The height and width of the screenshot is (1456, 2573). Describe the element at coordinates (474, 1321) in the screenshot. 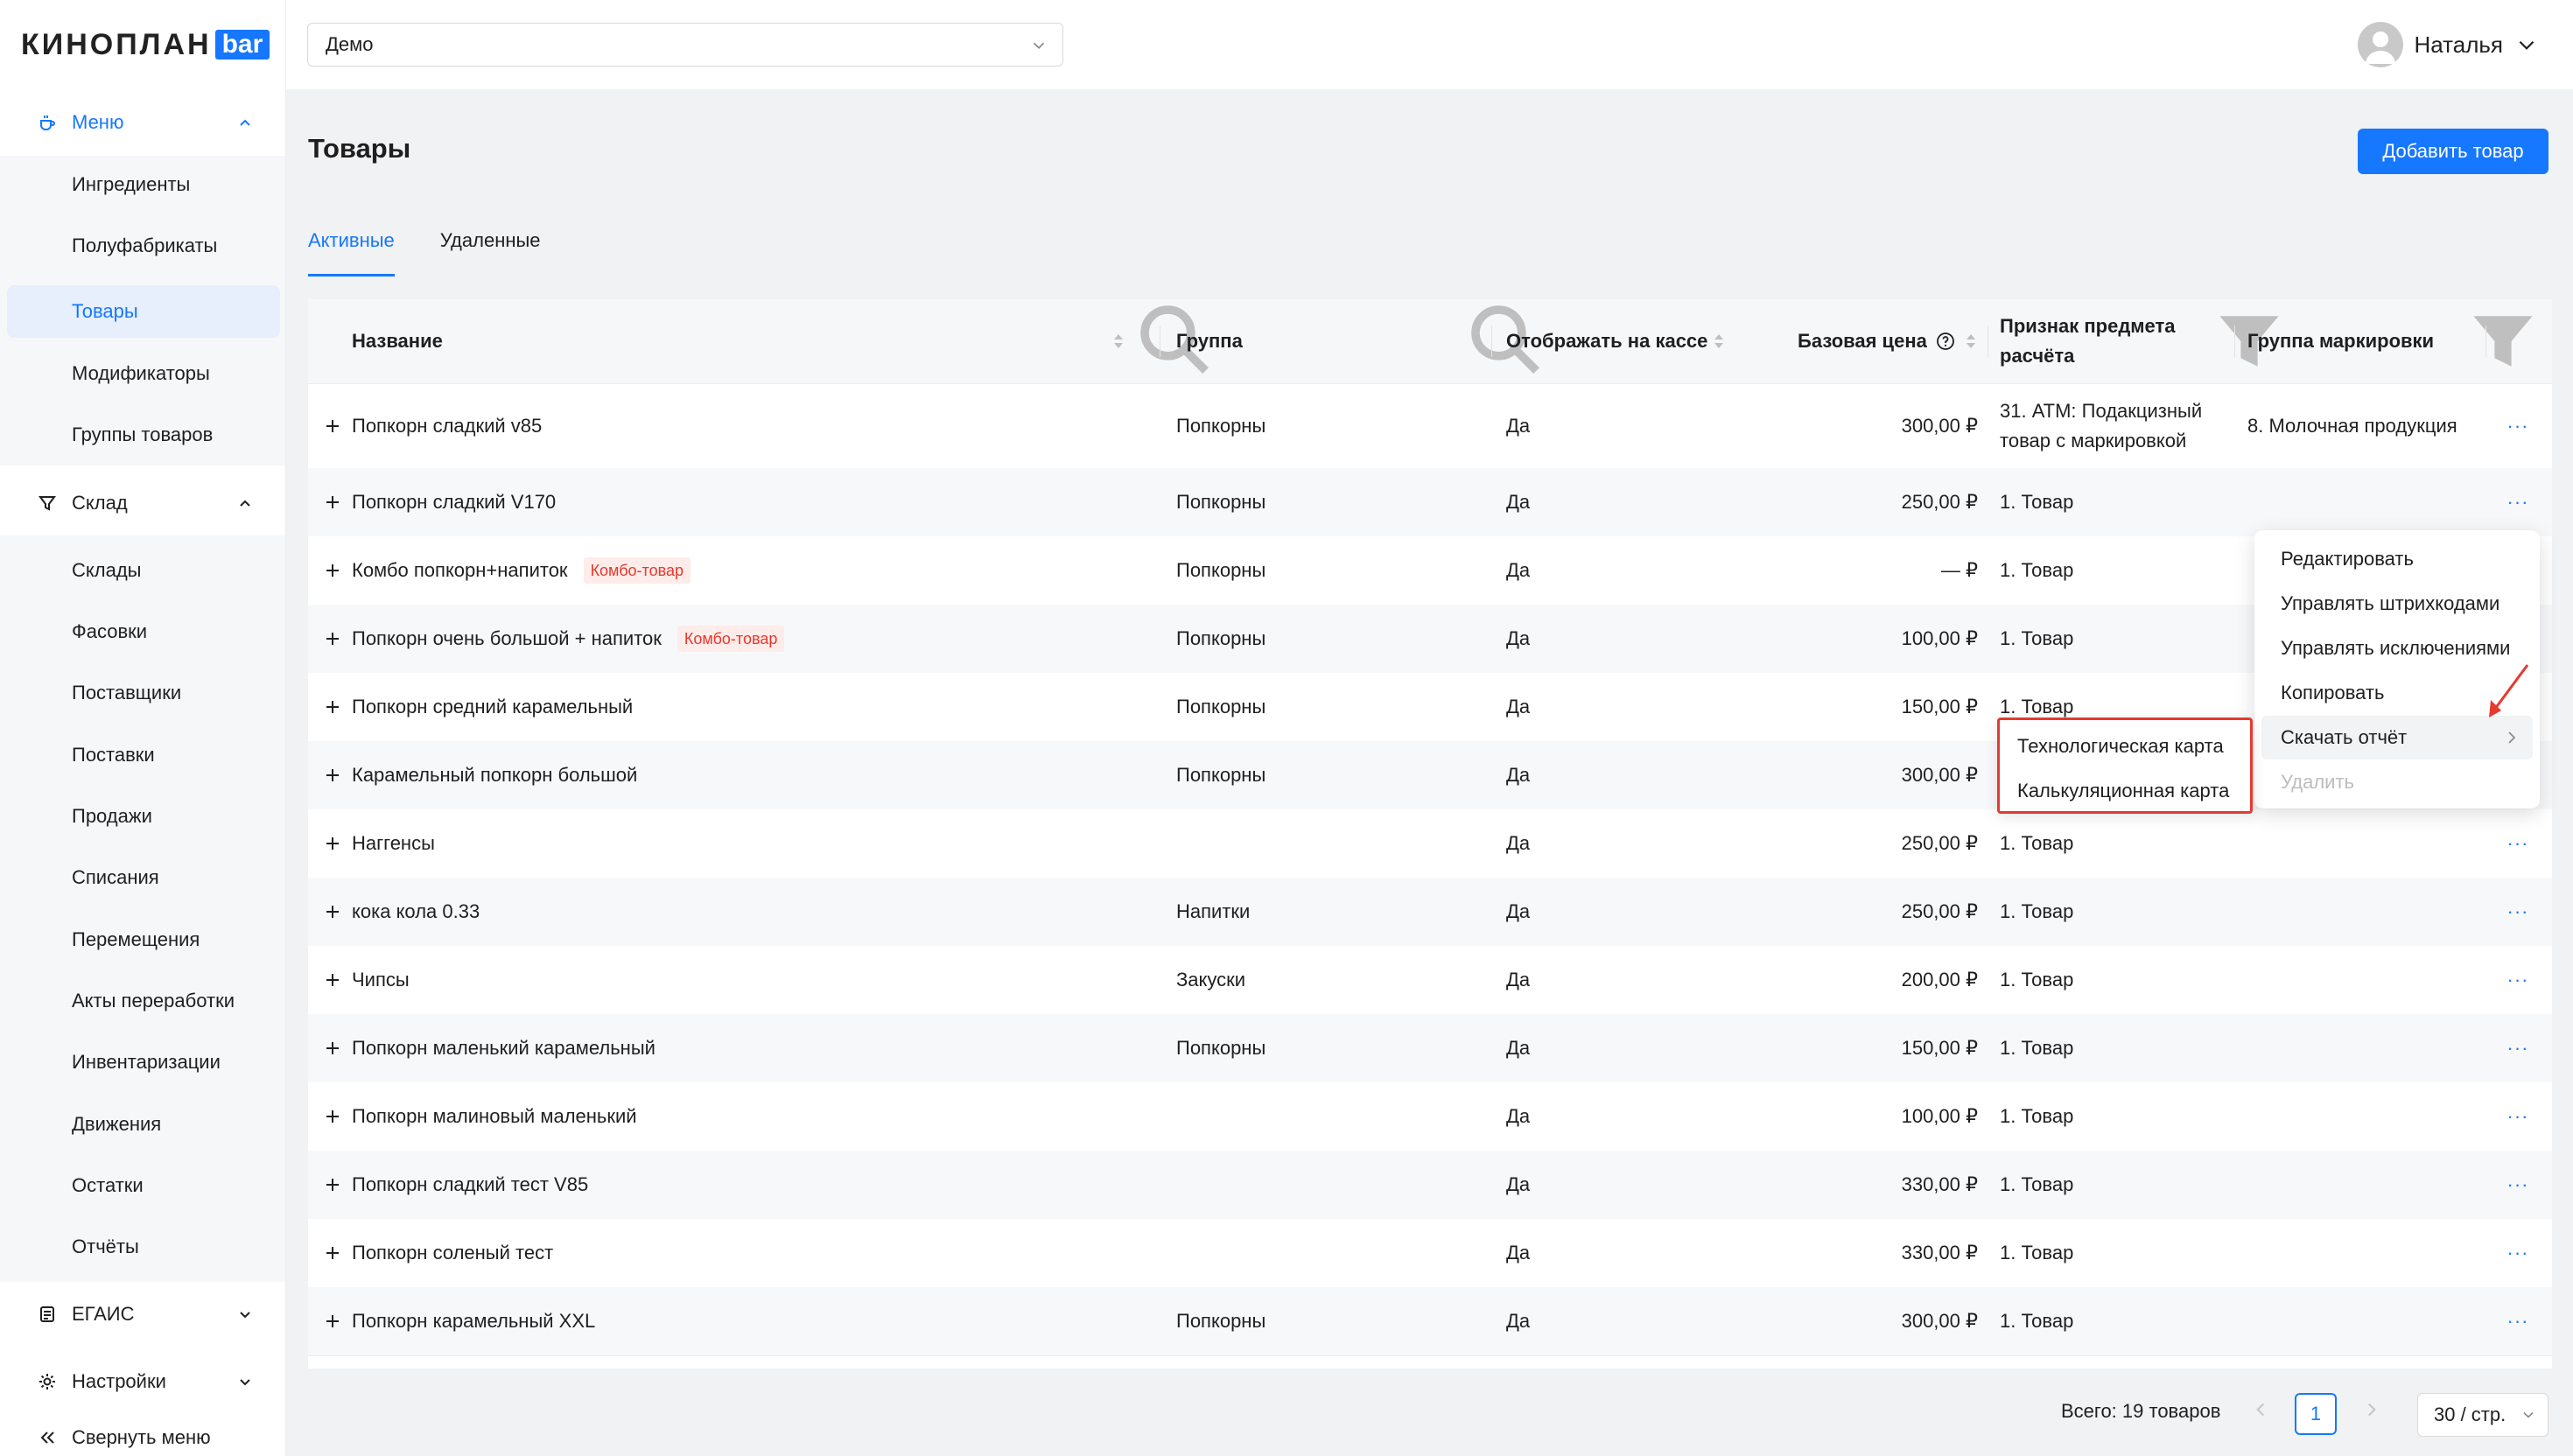

I see `product-name: Попкорн карамельный XXL` at that location.